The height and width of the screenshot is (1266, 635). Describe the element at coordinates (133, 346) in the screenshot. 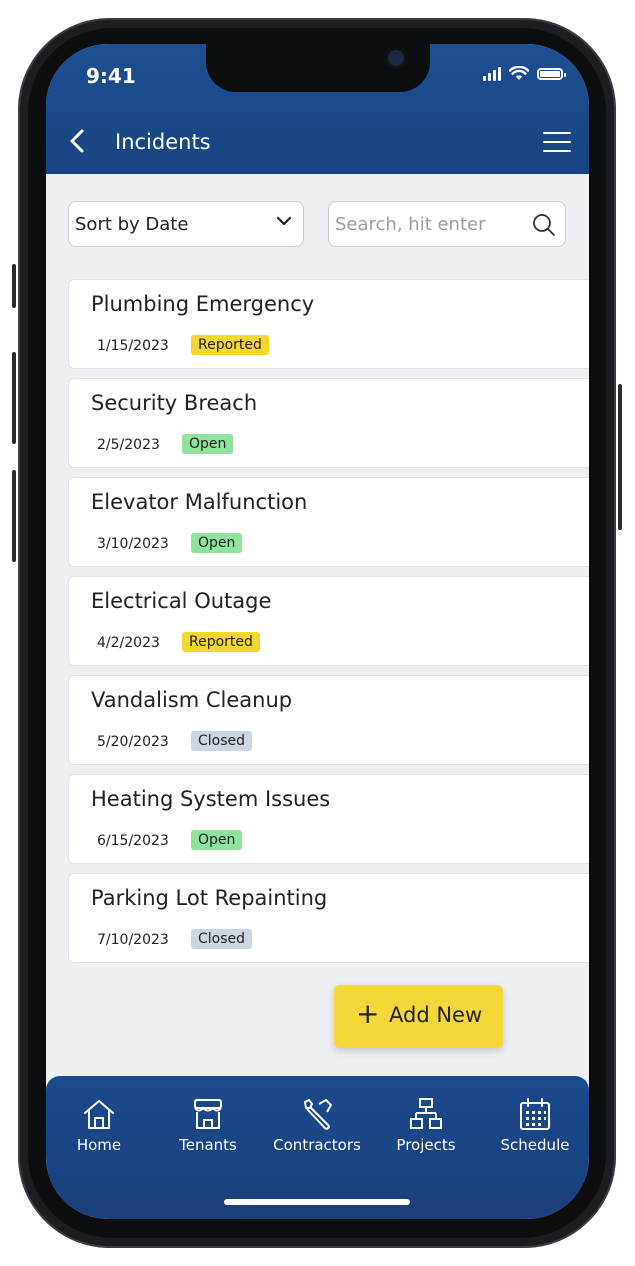

I see `incident-date: 1/15/2023` at that location.